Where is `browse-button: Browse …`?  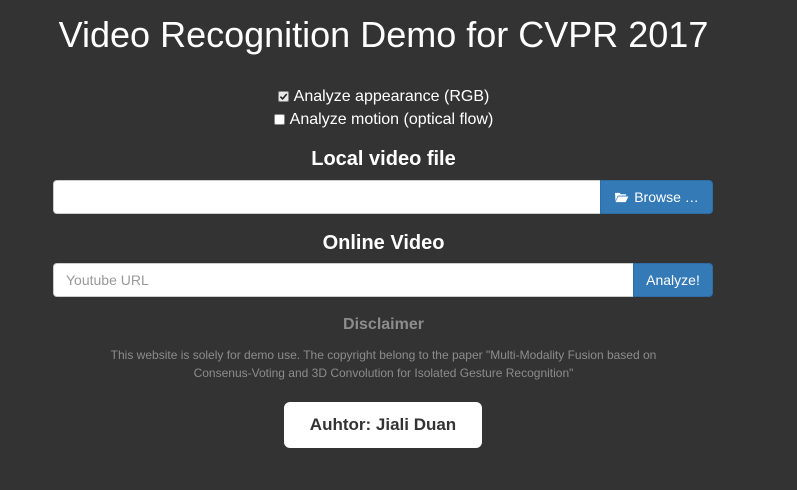 browse-button: Browse … is located at coordinates (656, 197).